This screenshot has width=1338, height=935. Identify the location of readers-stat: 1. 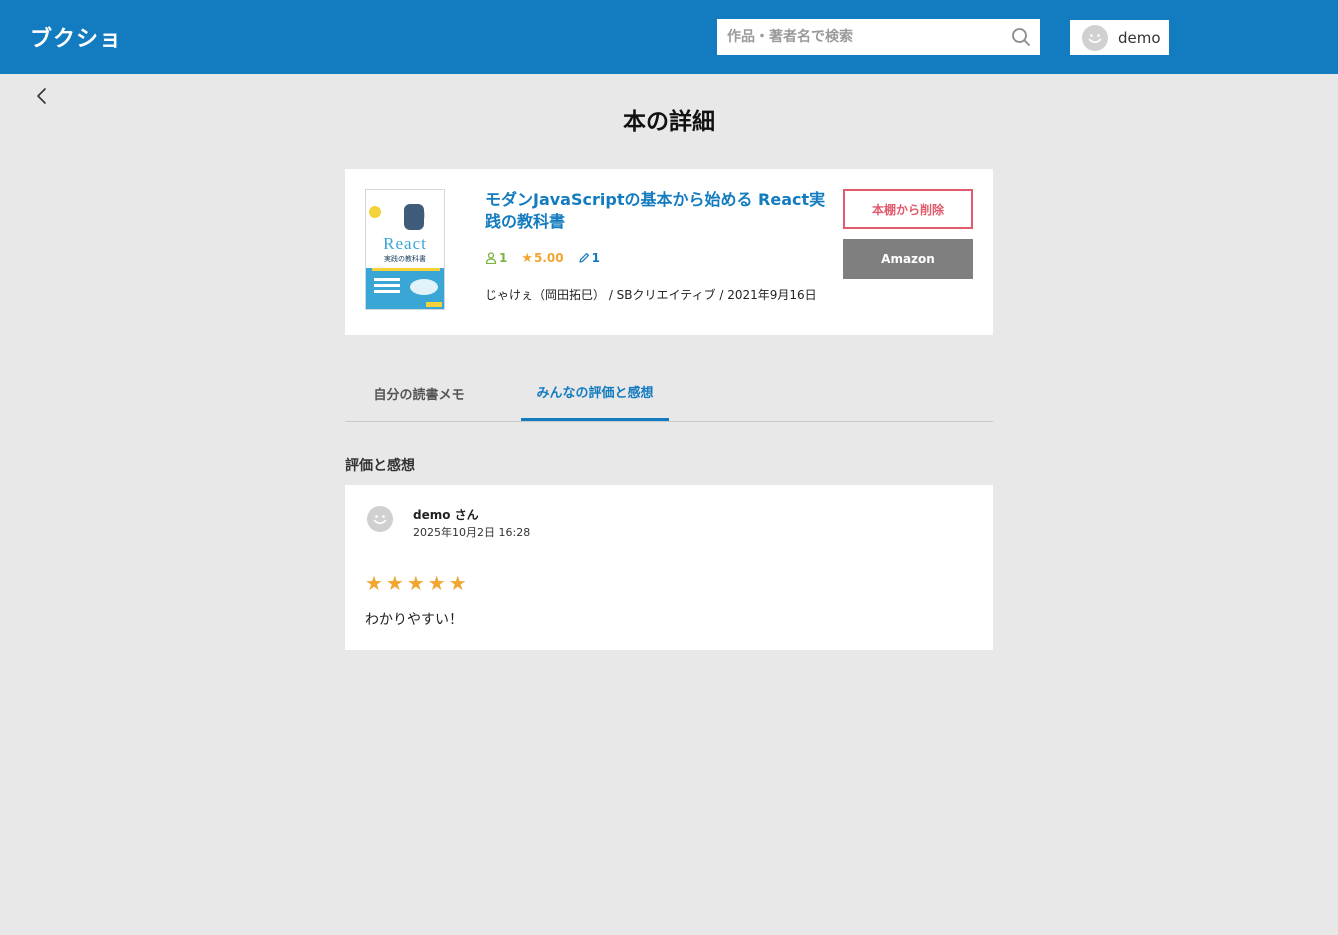
(496, 258).